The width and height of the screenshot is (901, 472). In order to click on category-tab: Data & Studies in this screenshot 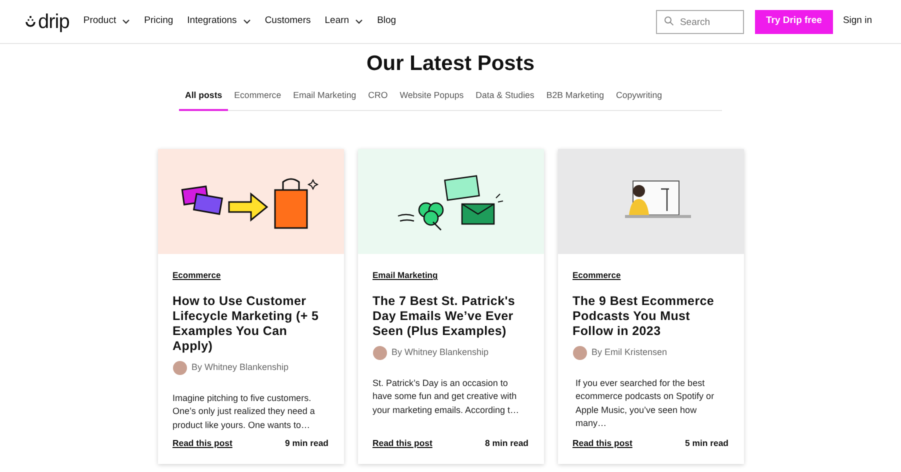, I will do `click(505, 100)`.